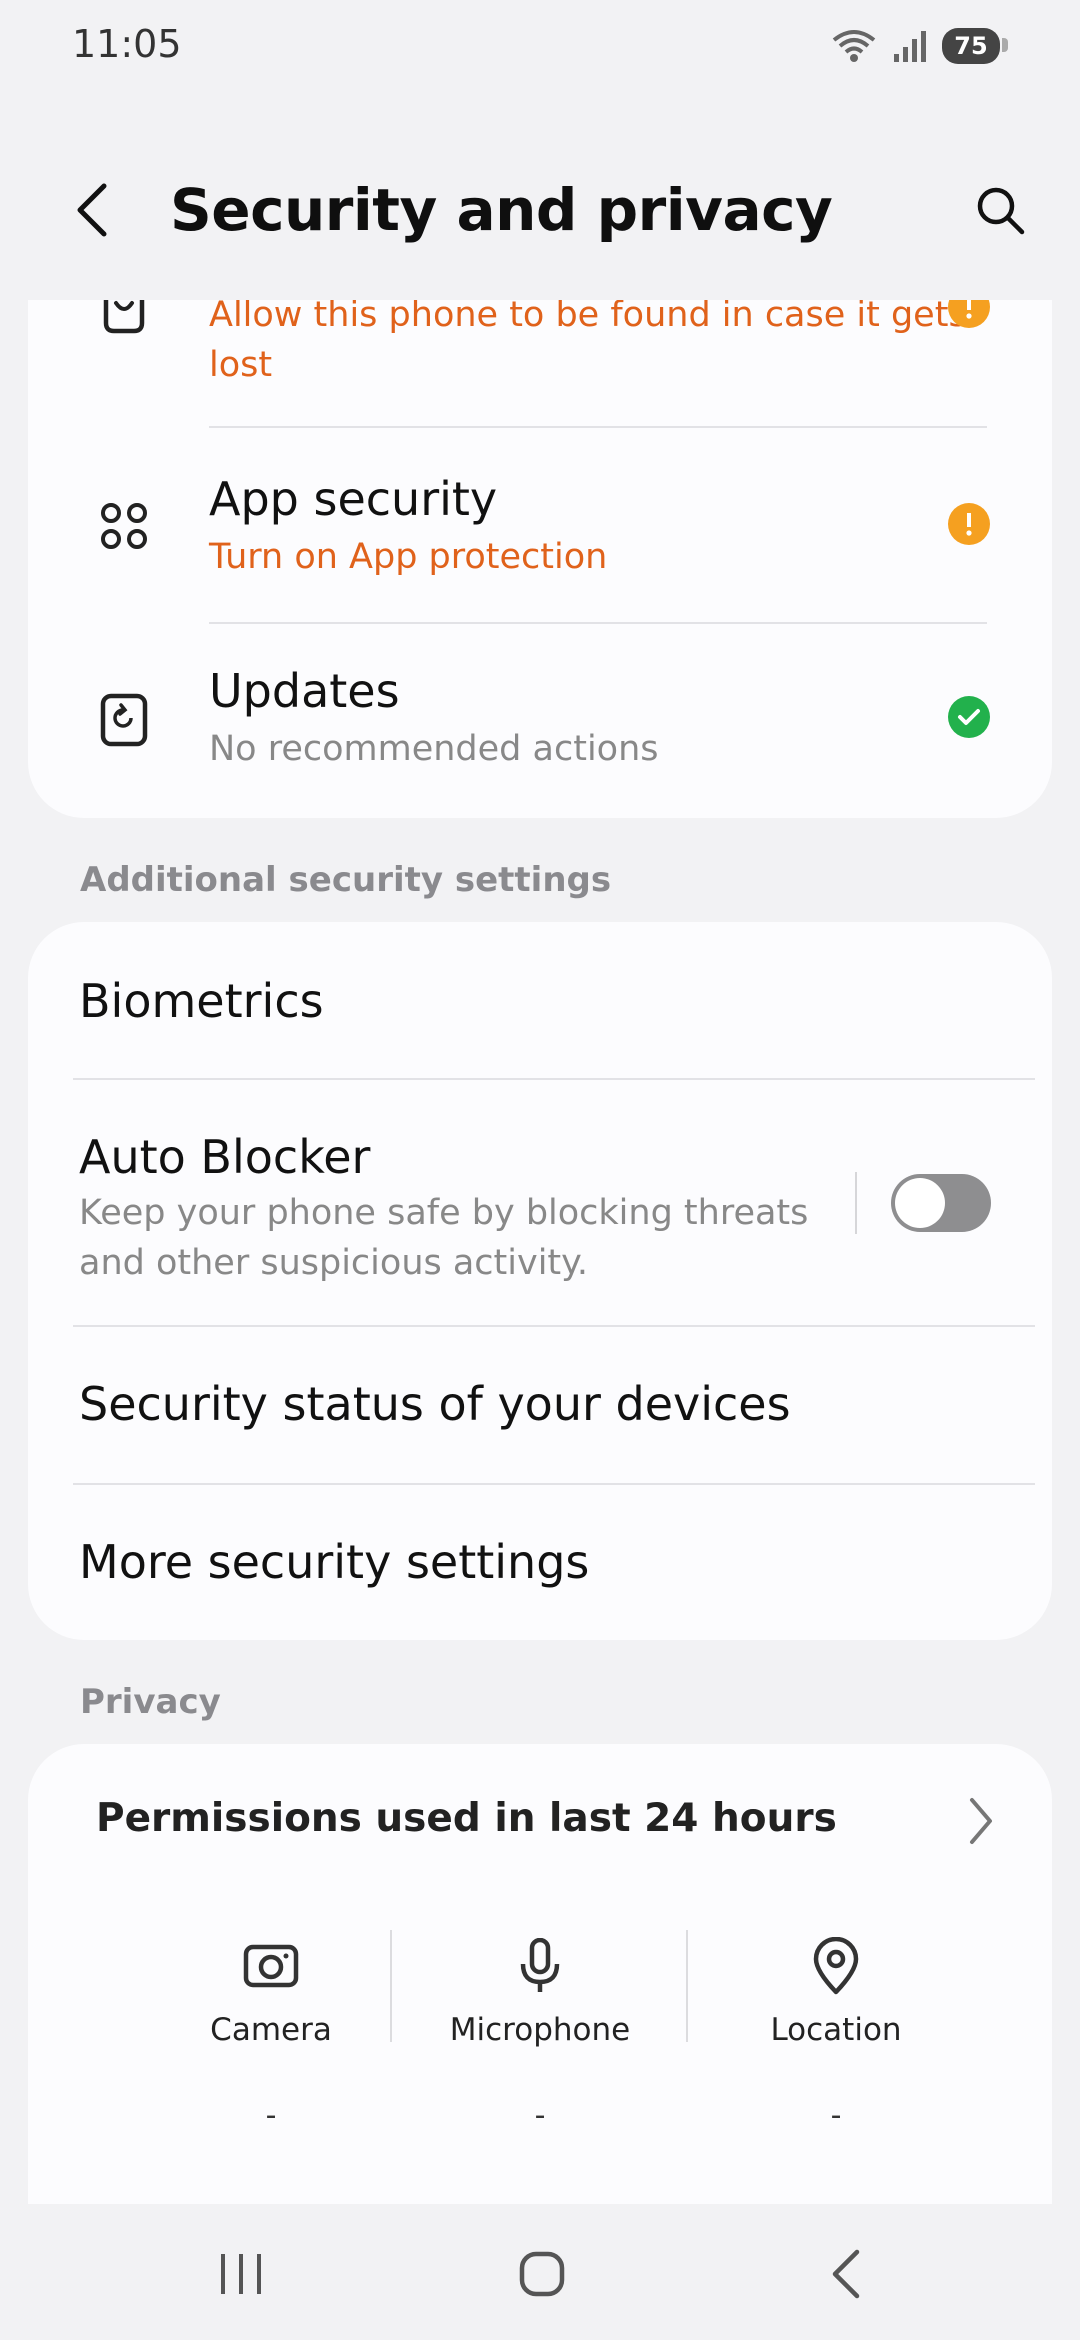 The width and height of the screenshot is (1080, 2340). What do you see at coordinates (346, 880) in the screenshot?
I see `section-label-additional: Additional security settings` at bounding box center [346, 880].